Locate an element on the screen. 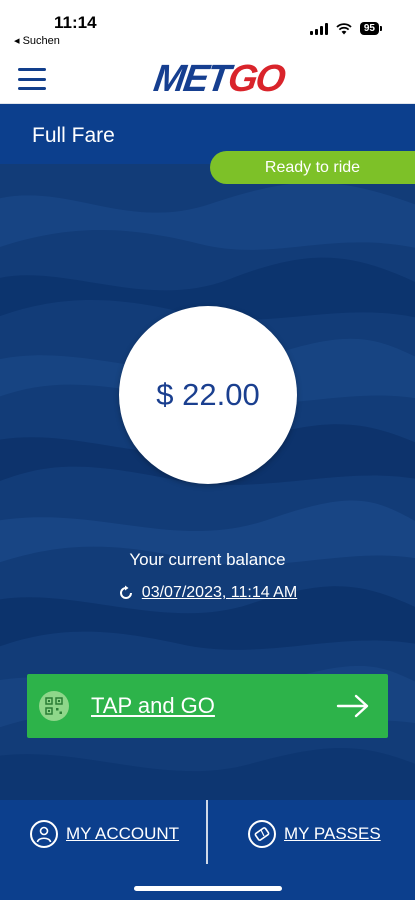  tap-and-go-button: TAP and GO is located at coordinates (207, 706).